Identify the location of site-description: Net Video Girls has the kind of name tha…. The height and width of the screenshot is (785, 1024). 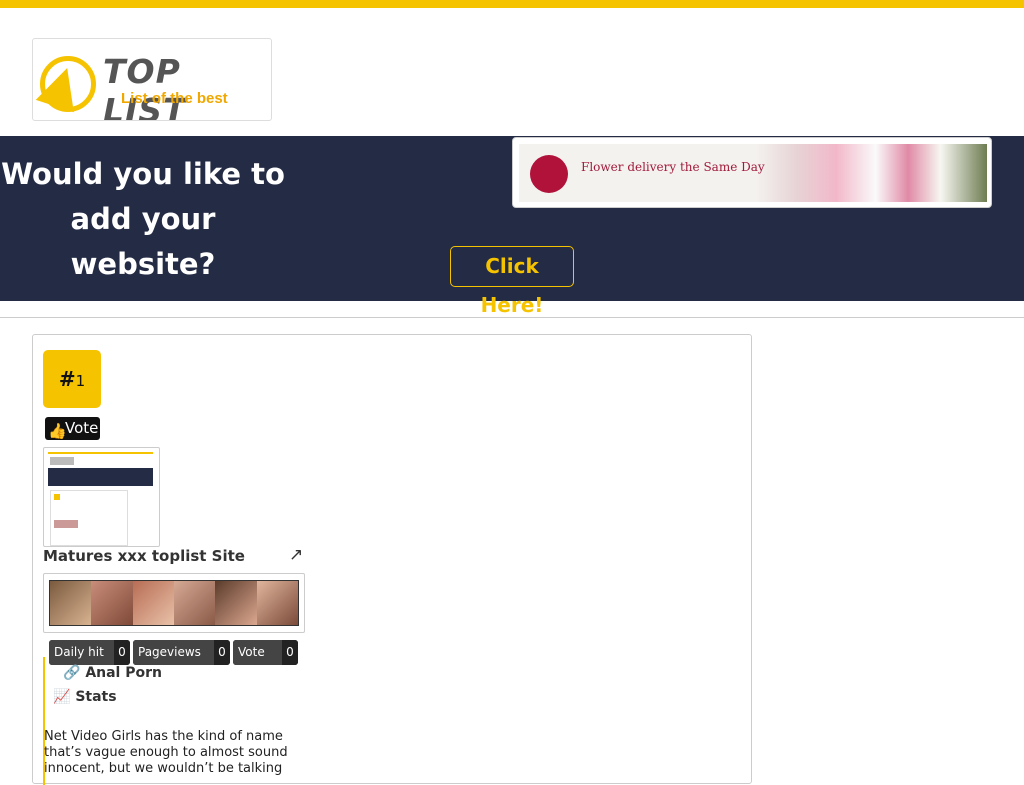
(166, 752).